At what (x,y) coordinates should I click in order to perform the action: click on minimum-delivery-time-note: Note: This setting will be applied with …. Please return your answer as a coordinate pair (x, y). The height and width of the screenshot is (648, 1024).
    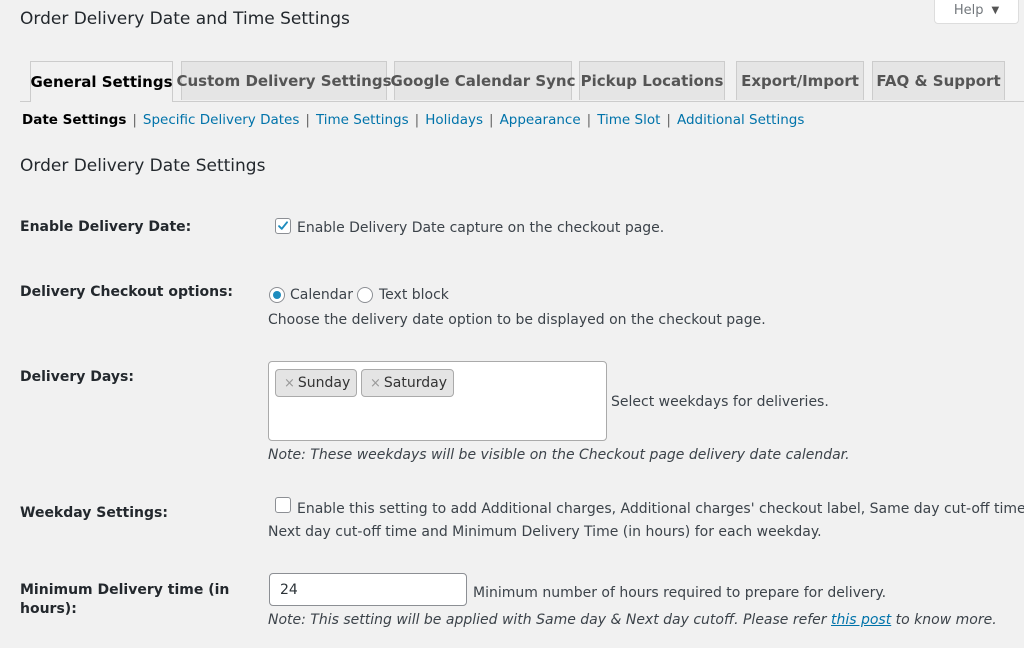
    Looking at the image, I should click on (632, 620).